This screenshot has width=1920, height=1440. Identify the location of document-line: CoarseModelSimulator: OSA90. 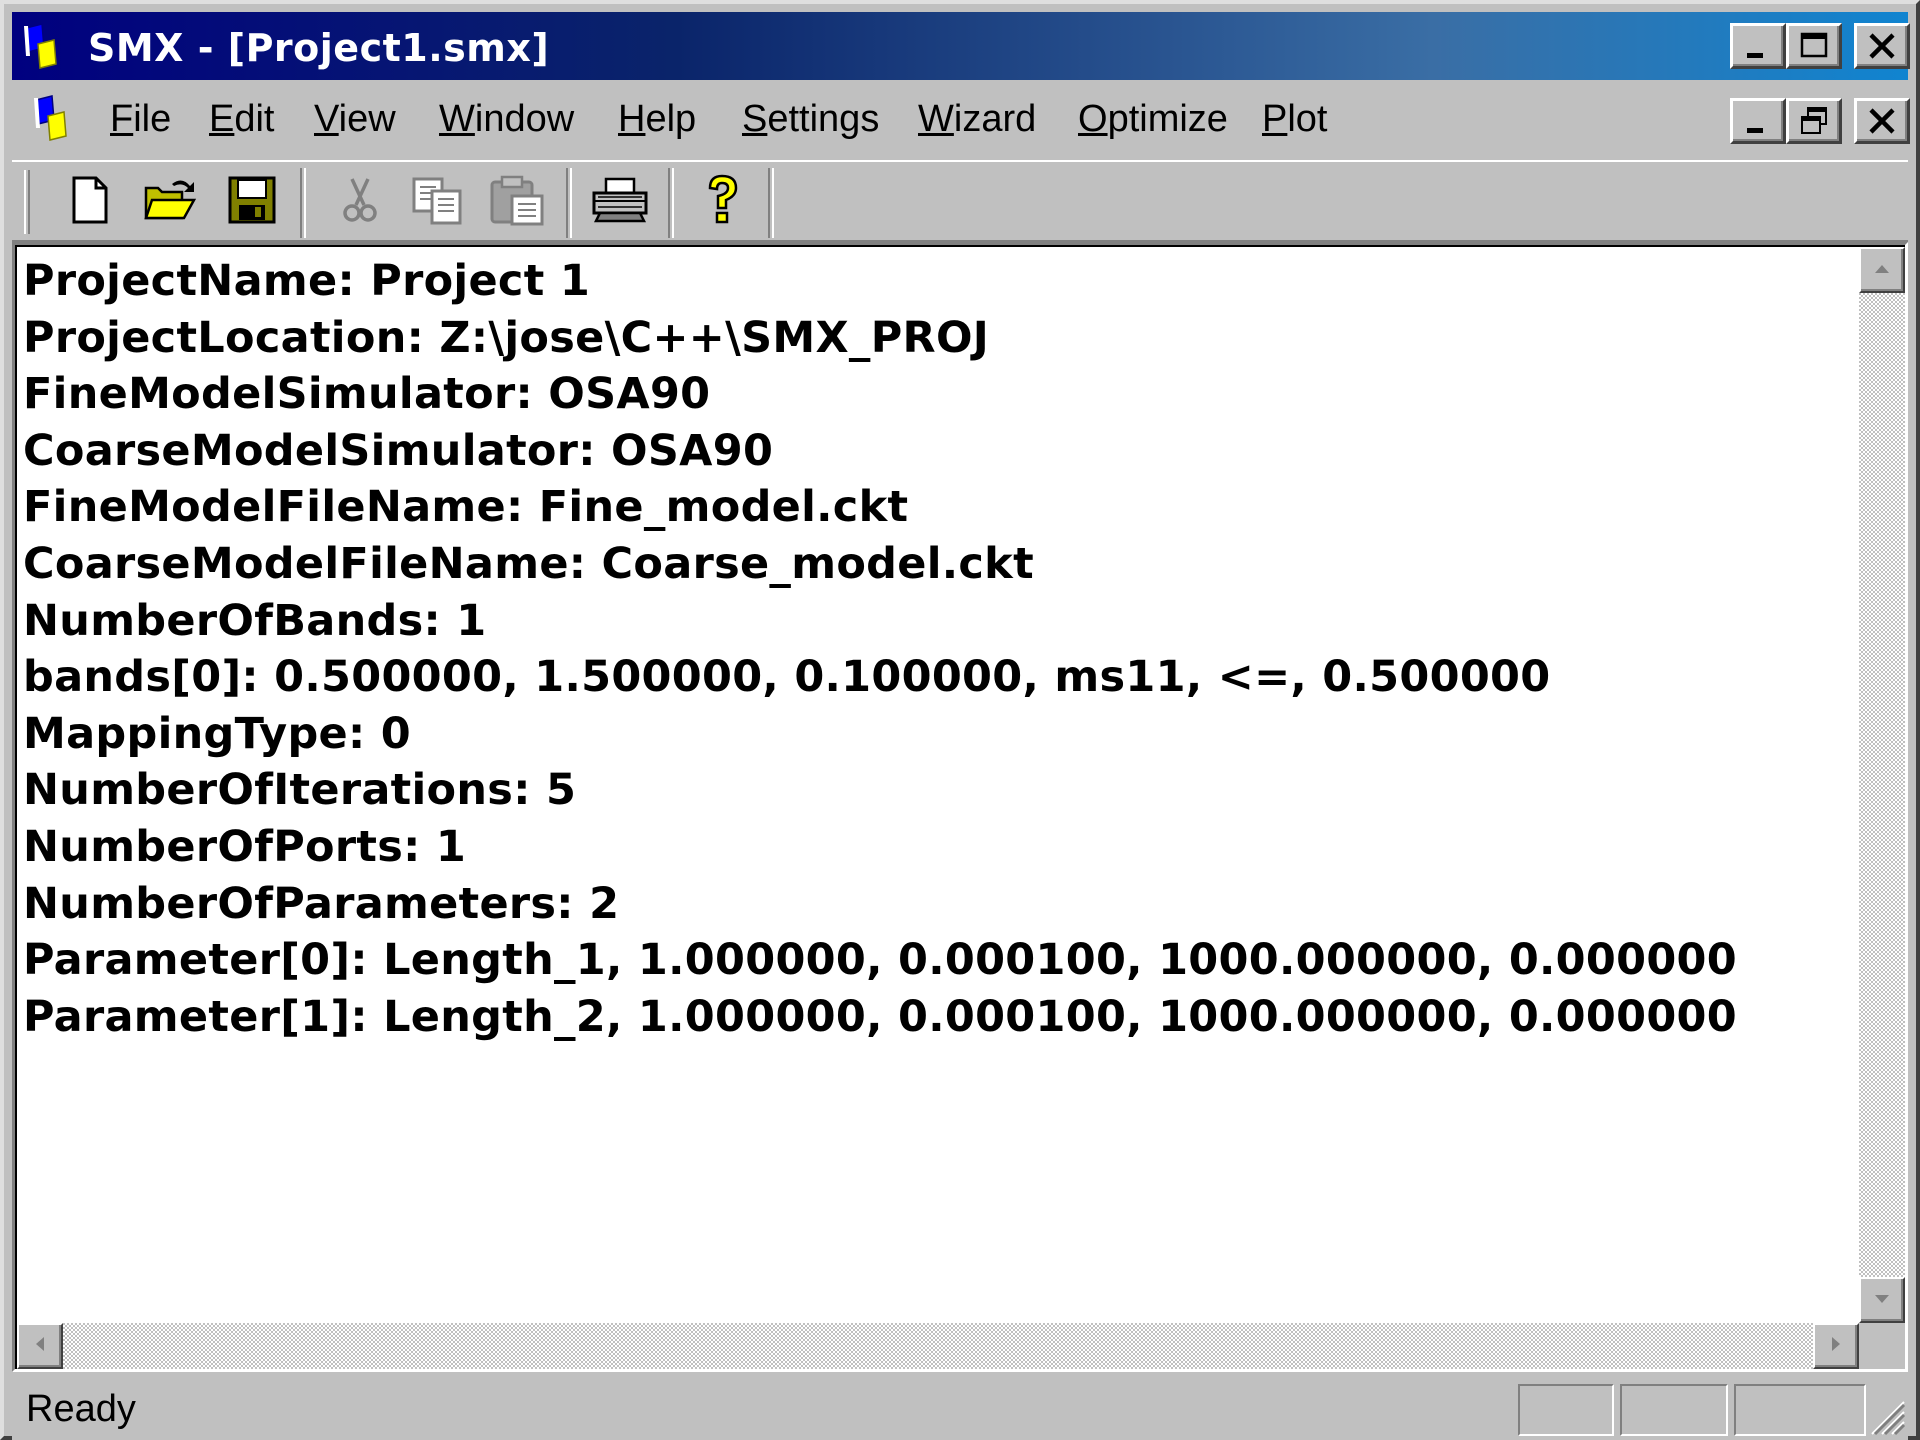
(398, 450).